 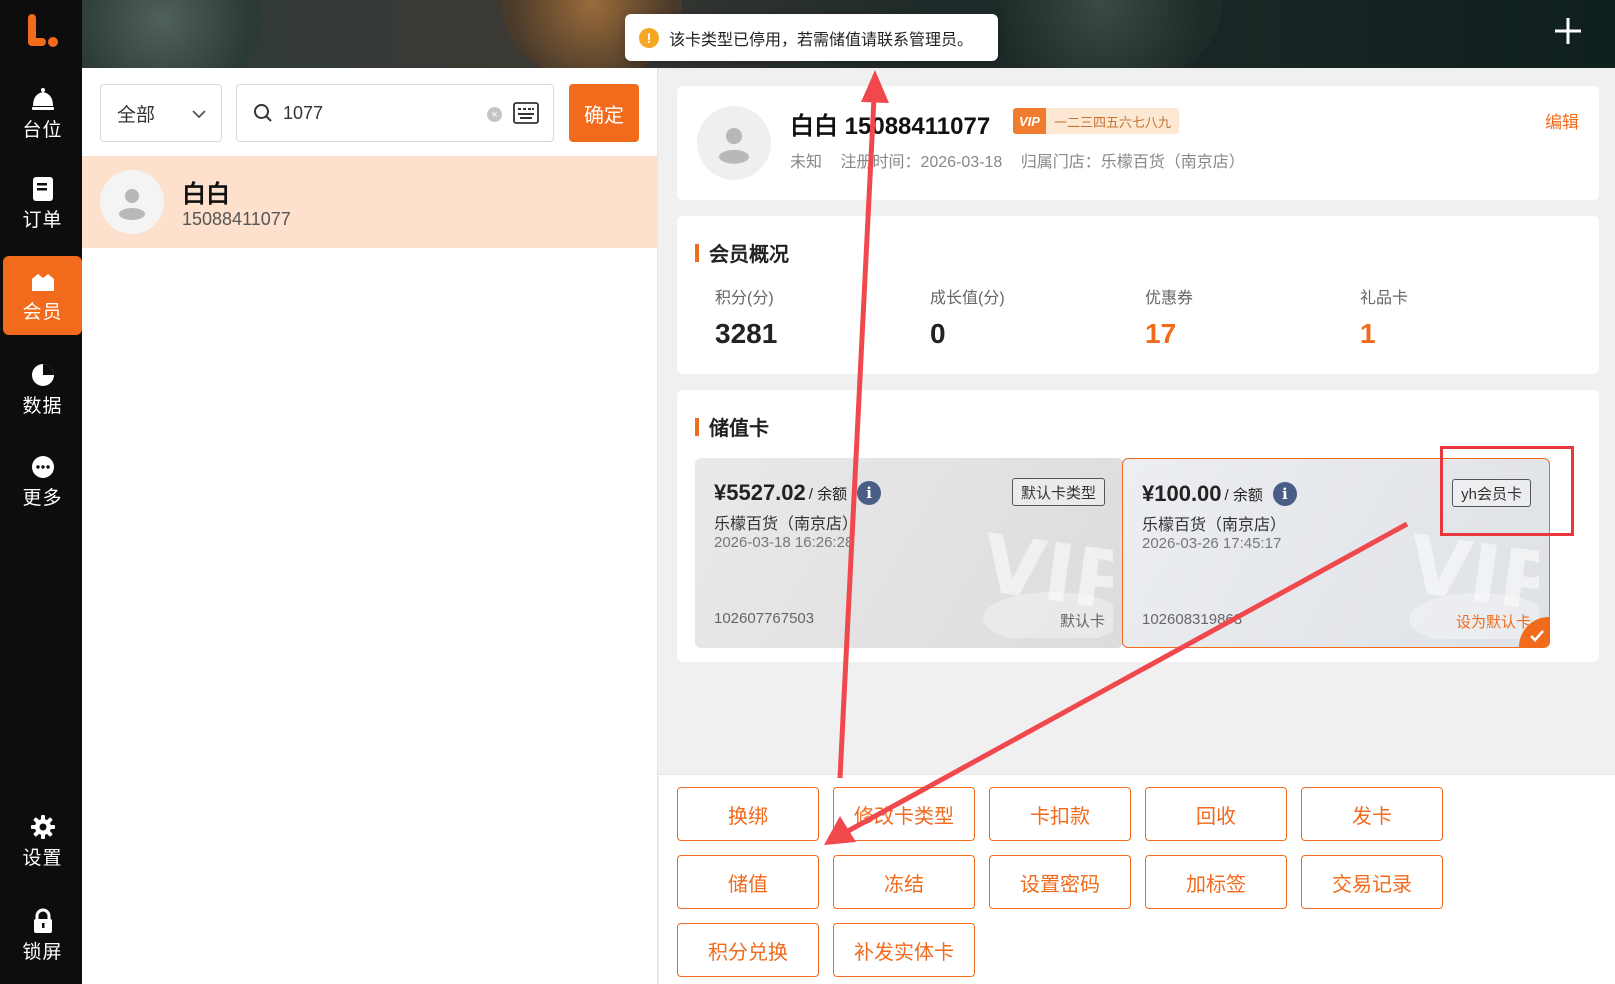 What do you see at coordinates (744, 298) in the screenshot?
I see `stat-label: 积分(分)` at bounding box center [744, 298].